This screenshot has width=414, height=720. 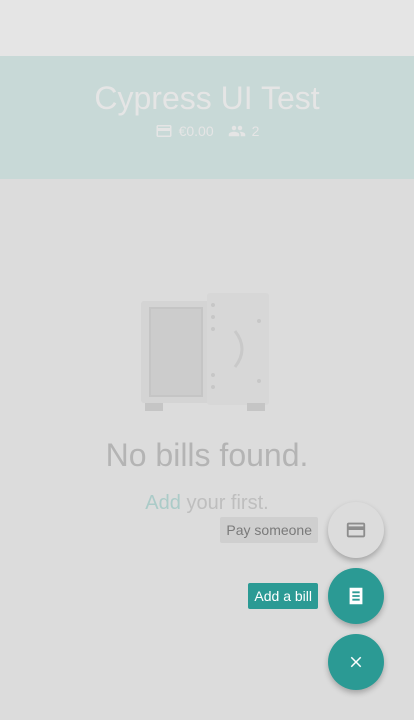 I want to click on pay-someone-action: Pay someone, so click(x=302, y=530).